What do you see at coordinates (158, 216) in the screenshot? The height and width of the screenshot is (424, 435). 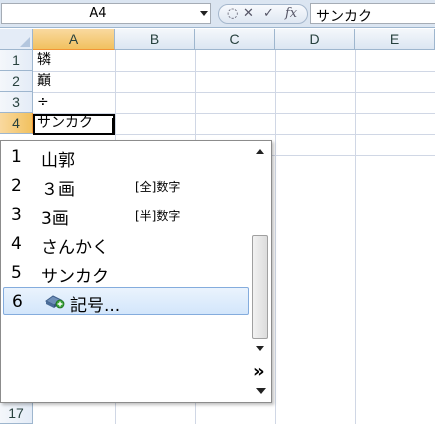 I see `candidate-note: [半]数字` at bounding box center [158, 216].